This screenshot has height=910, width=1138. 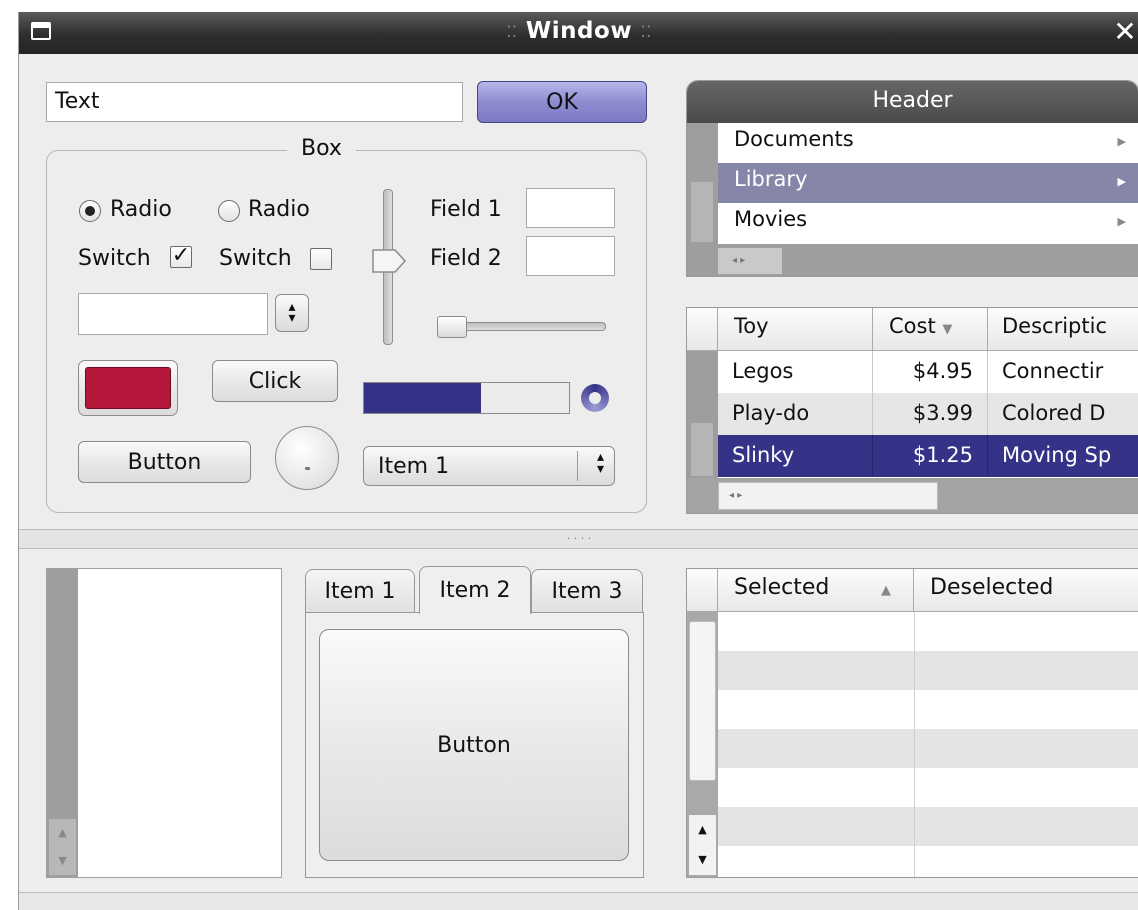 What do you see at coordinates (702, 701) in the screenshot?
I see `vertical-scroll-thumb` at bounding box center [702, 701].